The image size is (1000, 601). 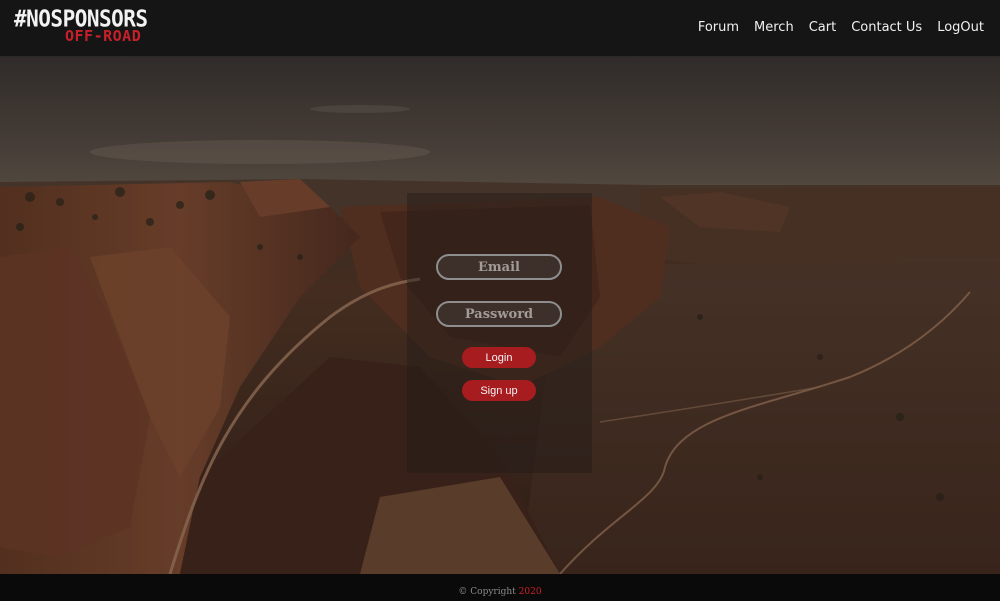 What do you see at coordinates (960, 28) in the screenshot?
I see `nav-link-logout: LogOut` at bounding box center [960, 28].